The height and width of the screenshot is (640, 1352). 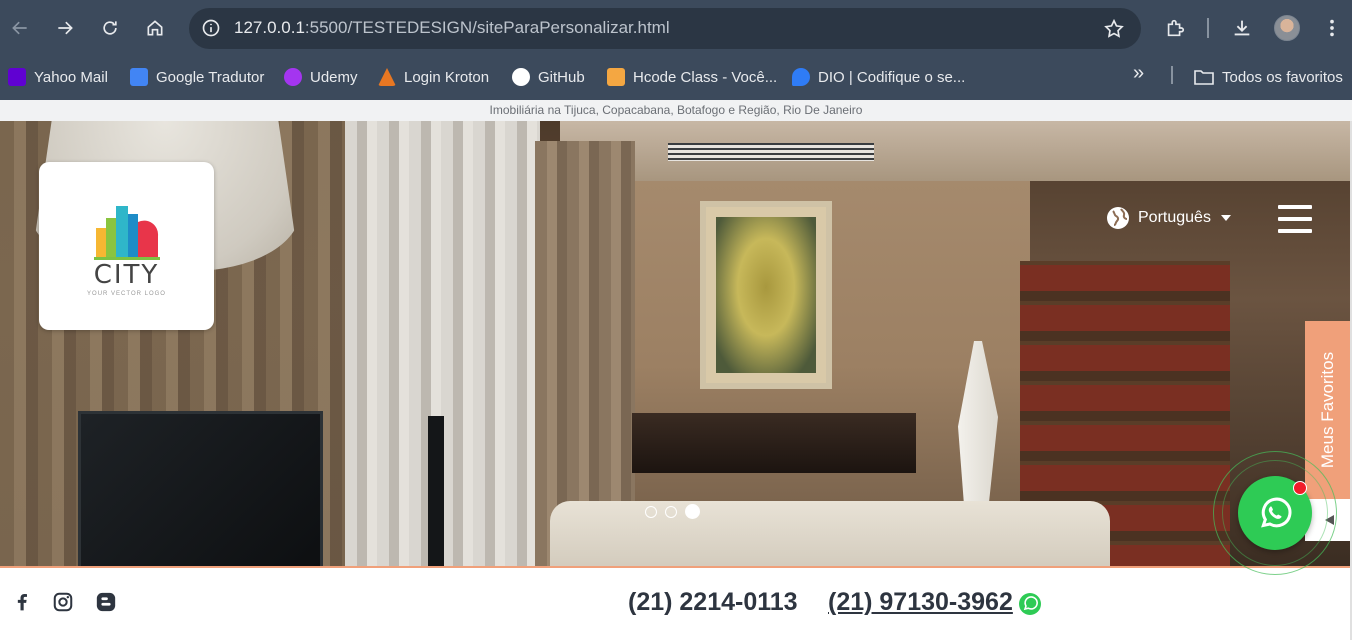 I want to click on hero-speaker, so click(x=436, y=491).